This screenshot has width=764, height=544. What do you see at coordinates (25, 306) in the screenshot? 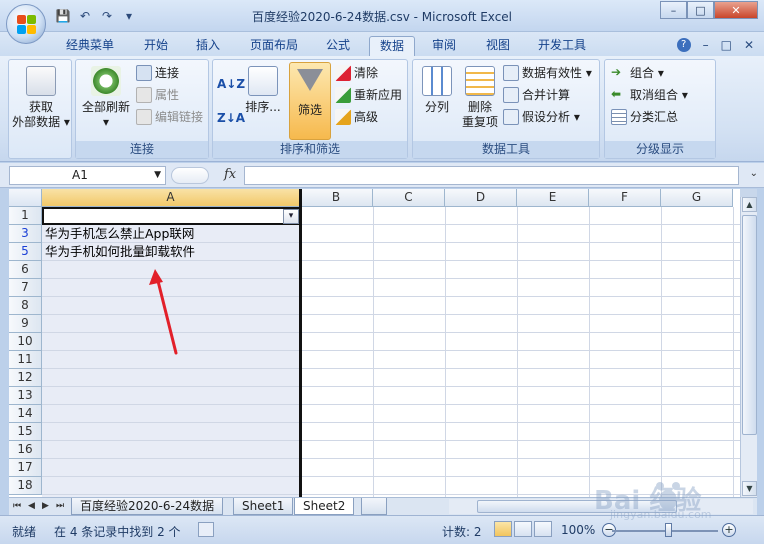
I see `row-header-8: 8` at bounding box center [25, 306].